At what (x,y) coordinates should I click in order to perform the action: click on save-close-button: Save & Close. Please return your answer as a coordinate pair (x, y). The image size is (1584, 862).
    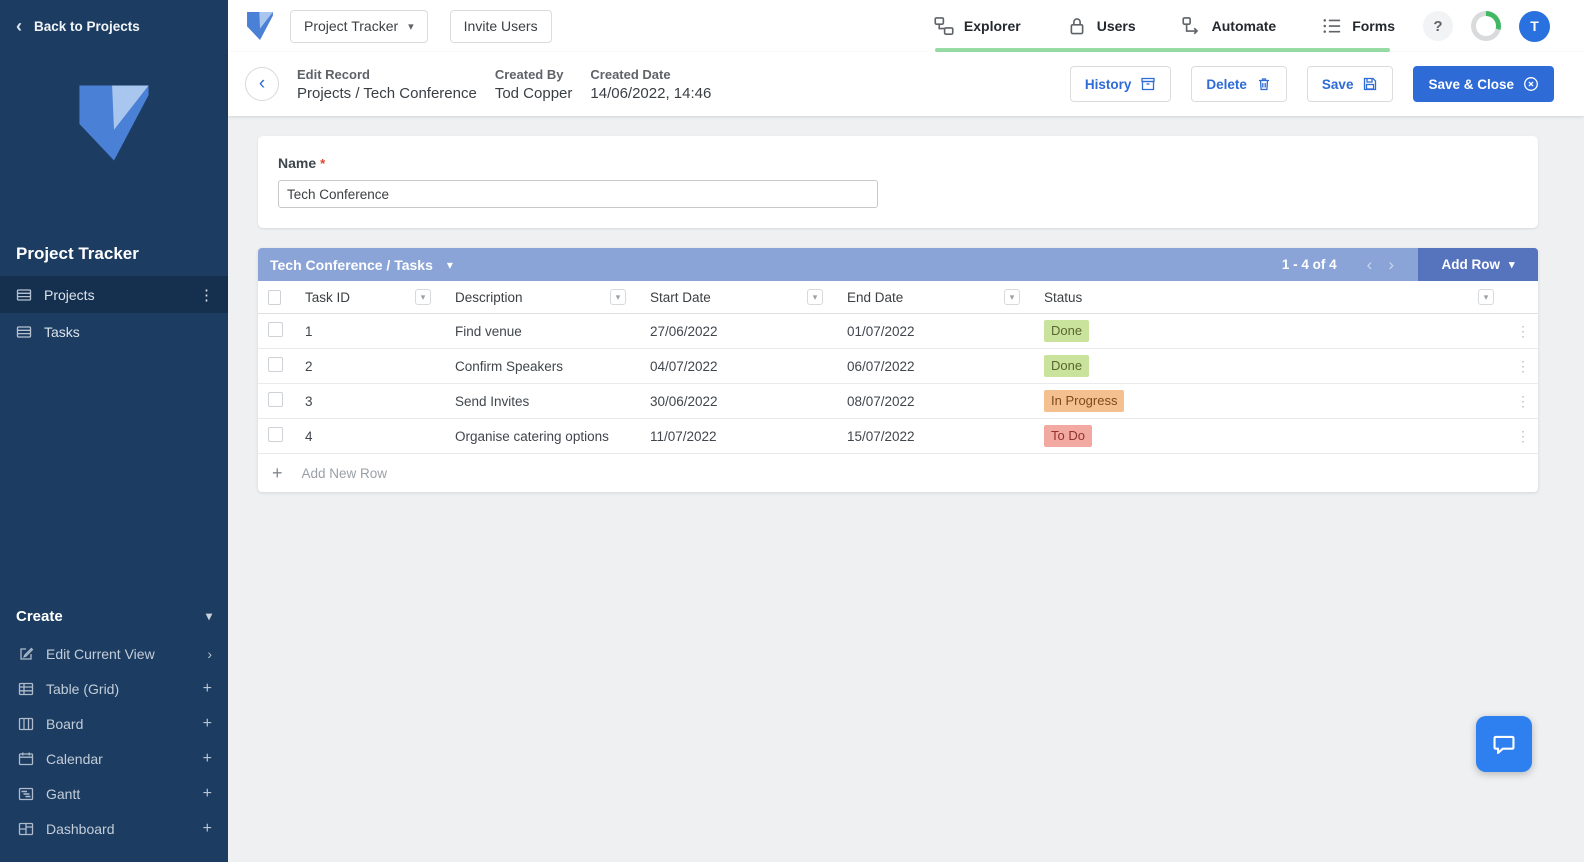
    Looking at the image, I should click on (1483, 84).